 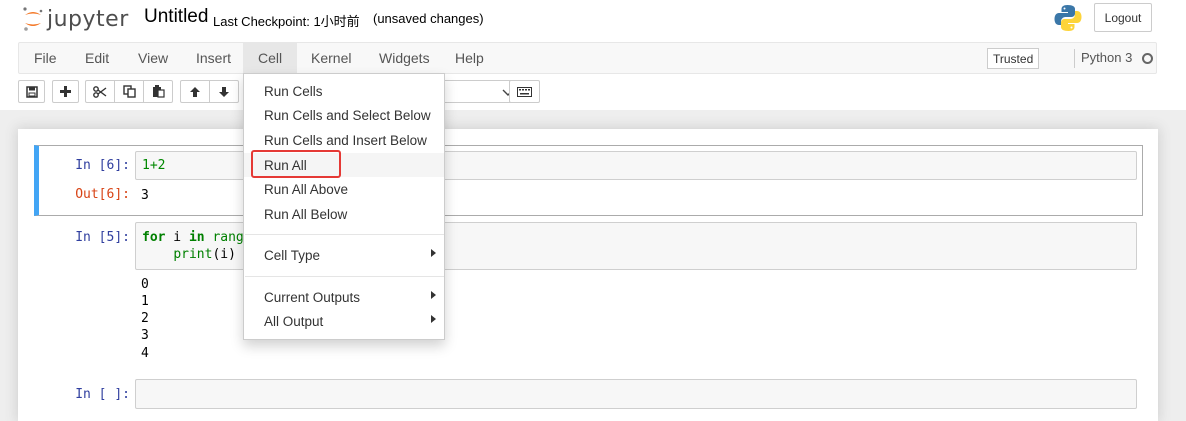 What do you see at coordinates (469, 58) in the screenshot?
I see `menu-help: Help` at bounding box center [469, 58].